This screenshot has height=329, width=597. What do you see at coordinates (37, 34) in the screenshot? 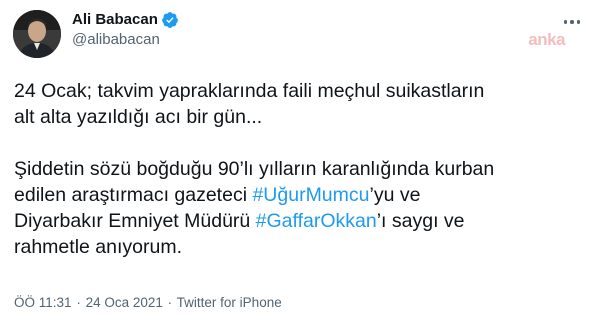
I see `avatar` at bounding box center [37, 34].